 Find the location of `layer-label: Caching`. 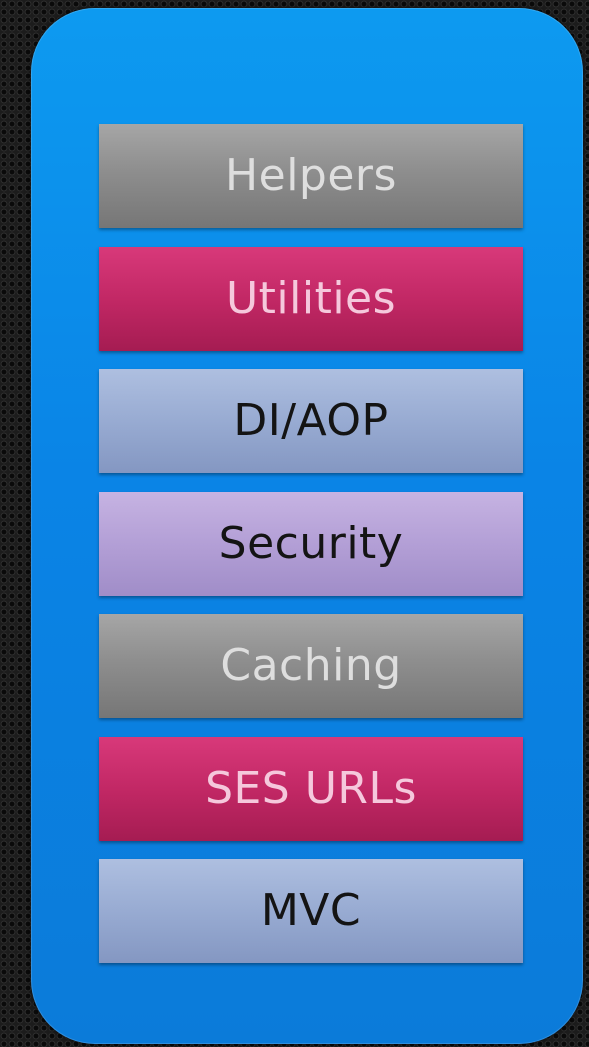

layer-label: Caching is located at coordinates (311, 665).